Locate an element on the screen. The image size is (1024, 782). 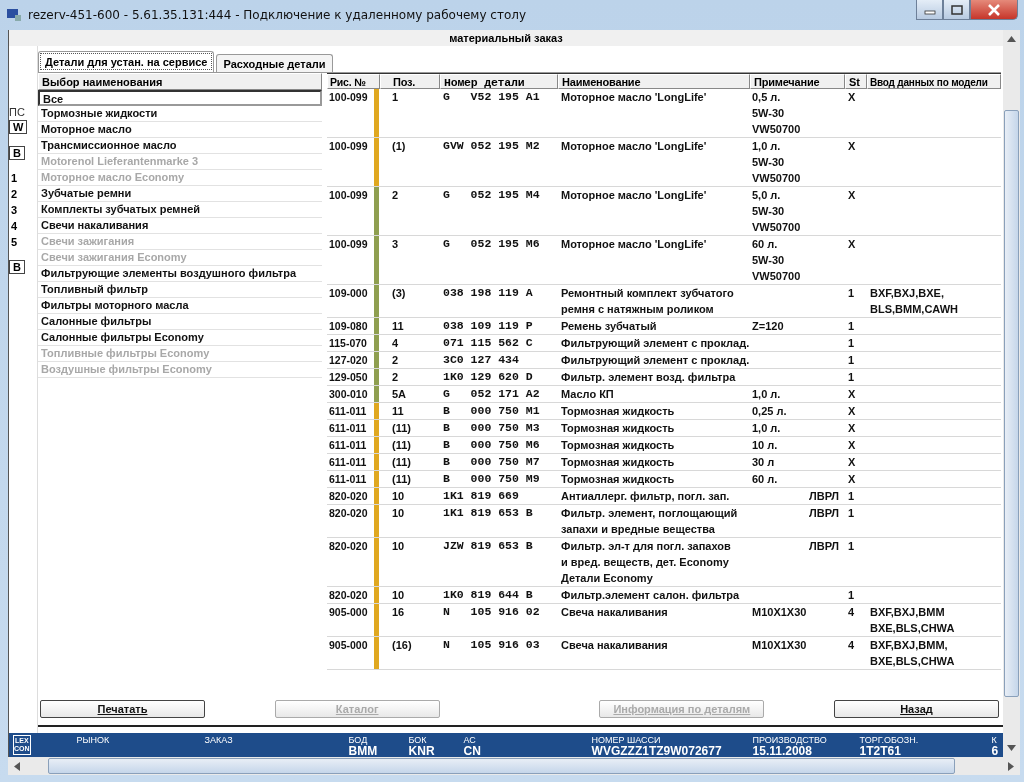
list-item: Зубчатые ремни is located at coordinates (180, 194).